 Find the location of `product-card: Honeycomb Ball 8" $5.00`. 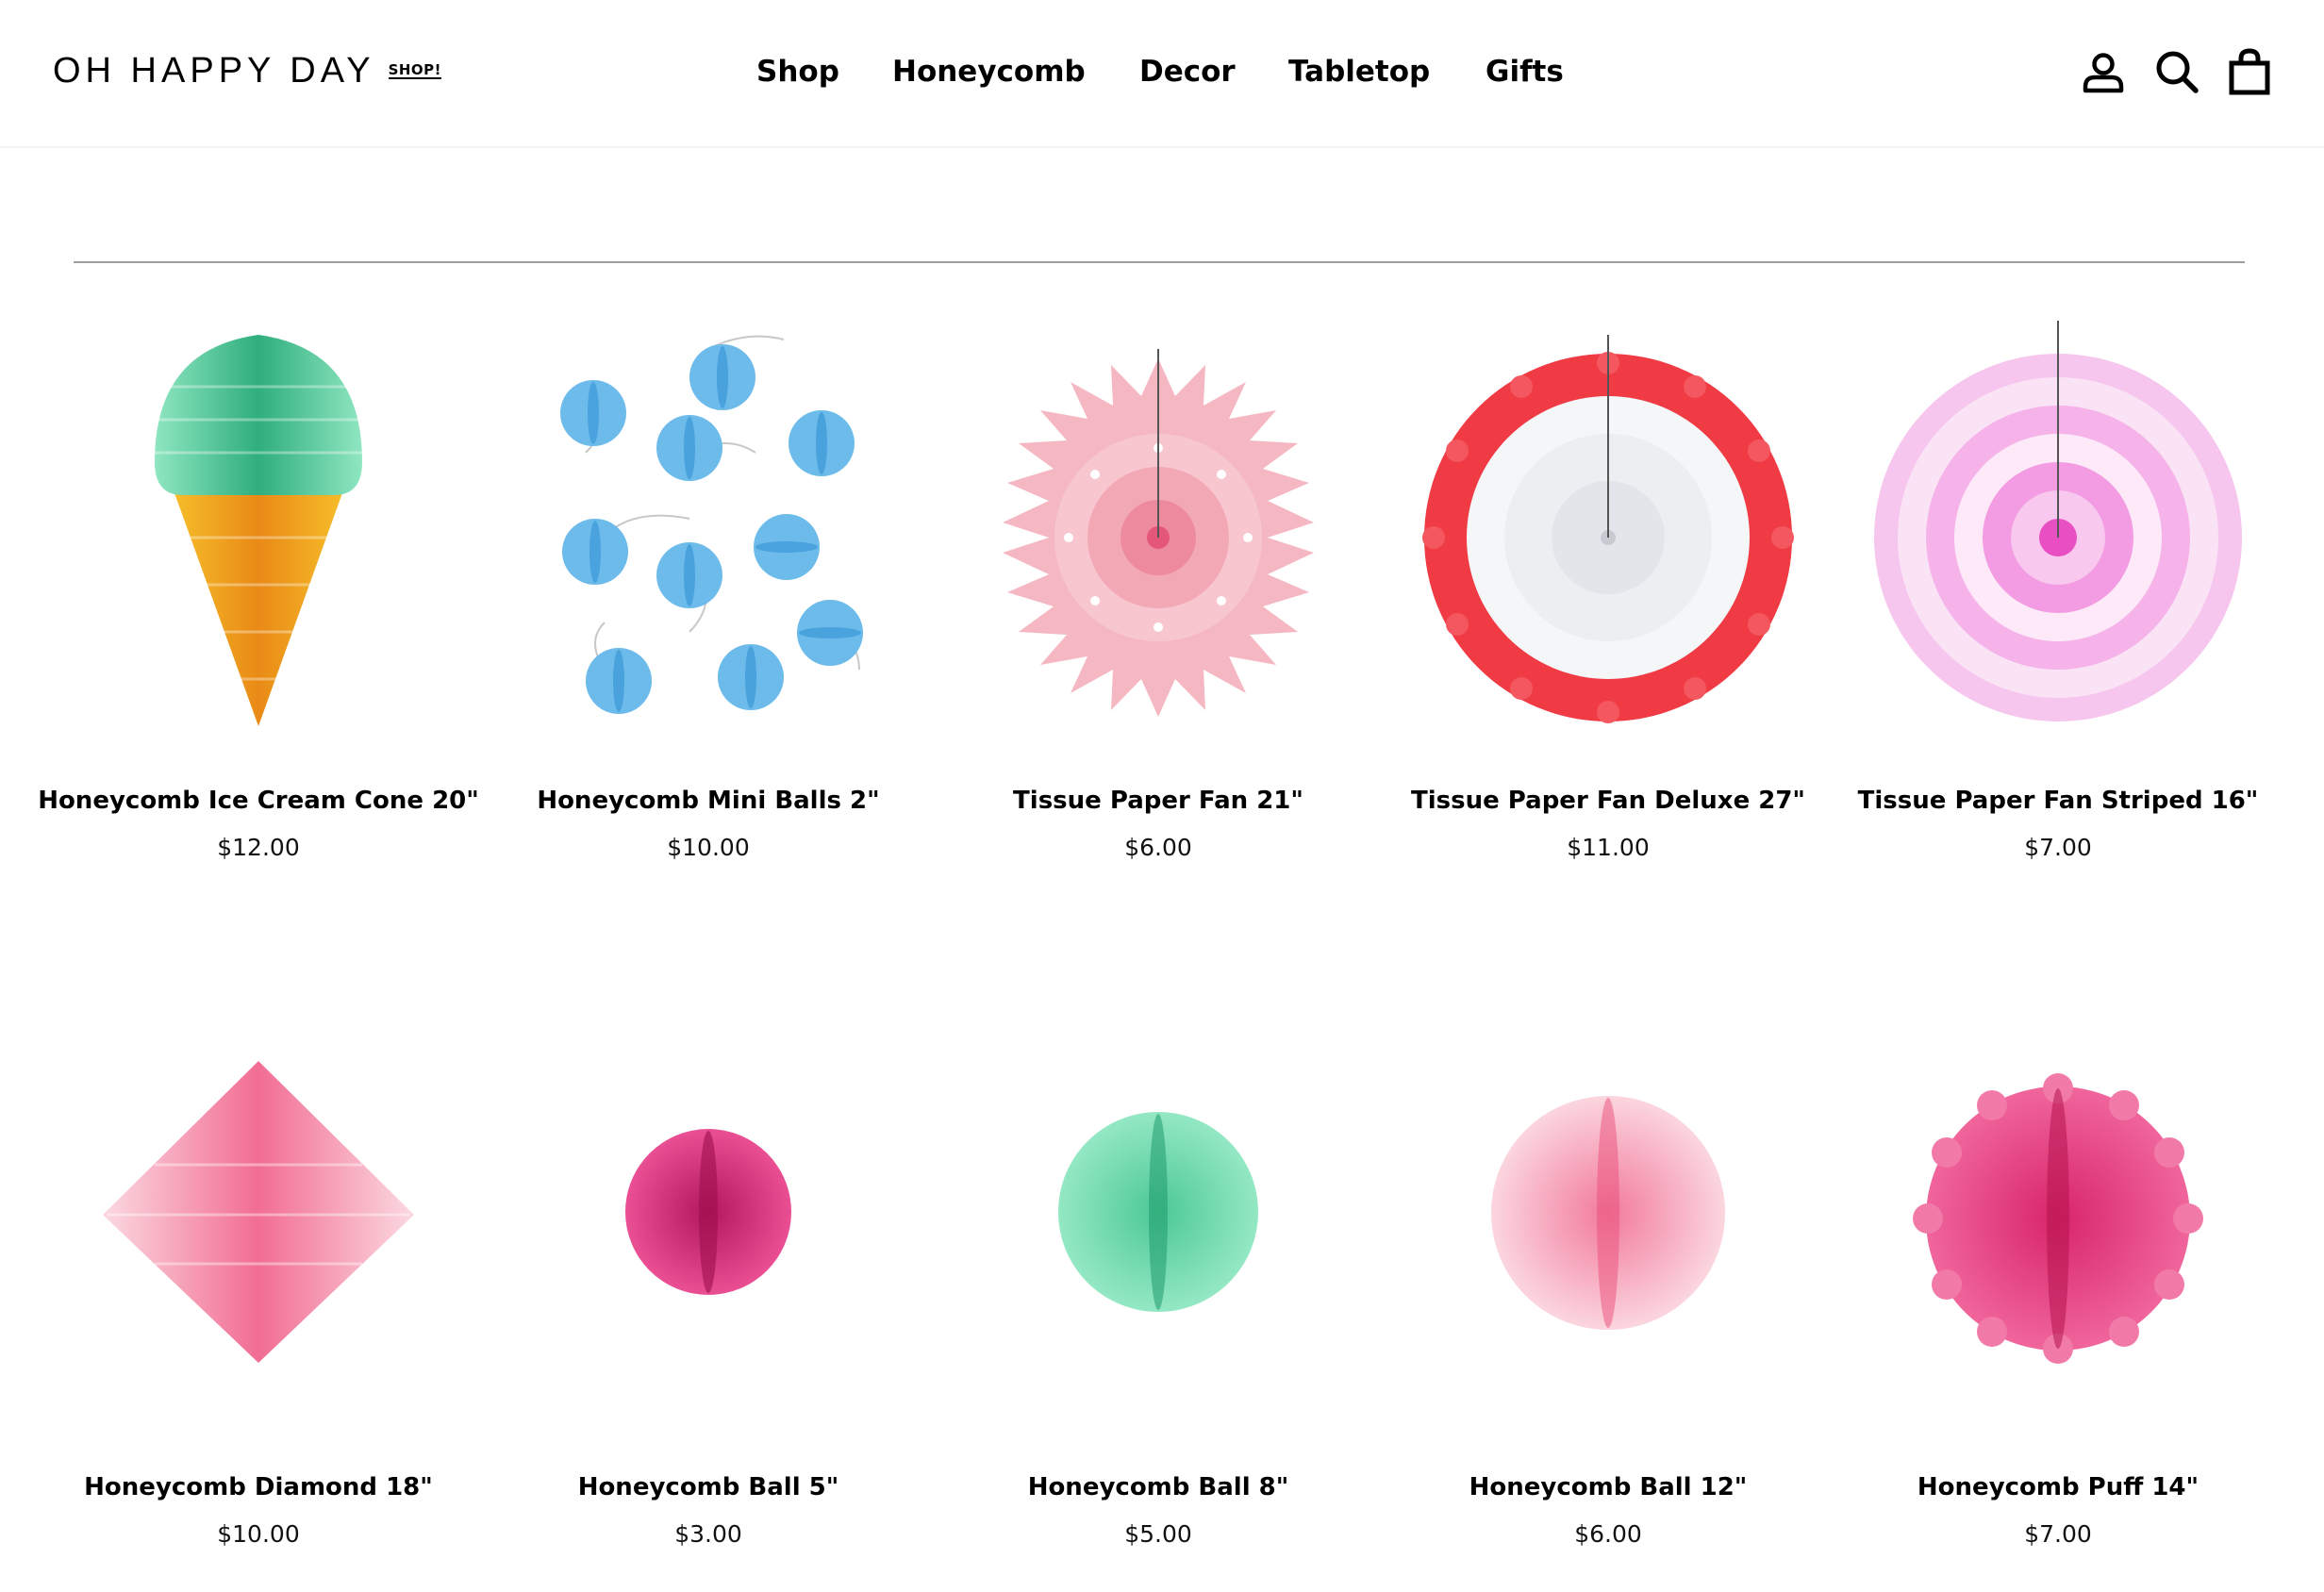

product-card: Honeycomb Ball 8" $5.00 is located at coordinates (1159, 1292).